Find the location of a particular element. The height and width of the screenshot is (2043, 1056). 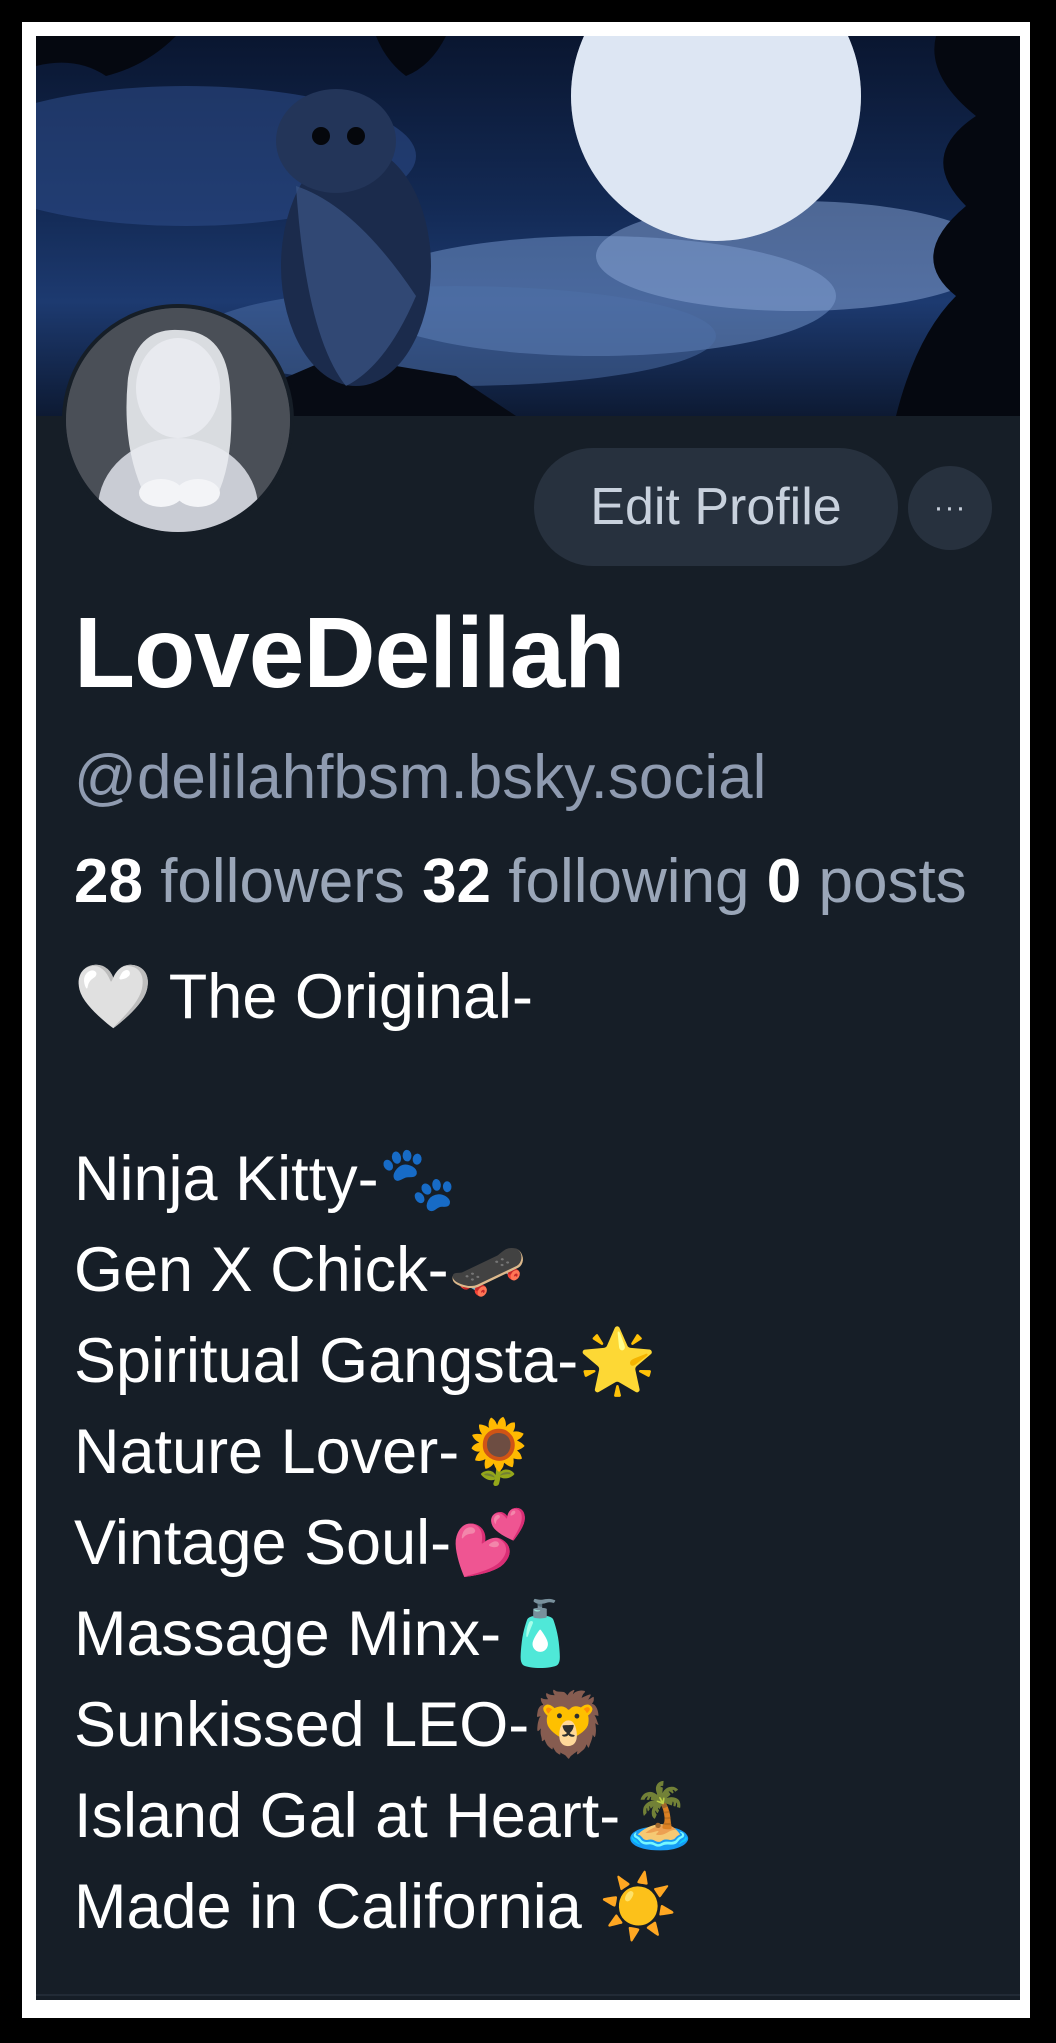

followers-link: 28 followers is located at coordinates (239, 881).